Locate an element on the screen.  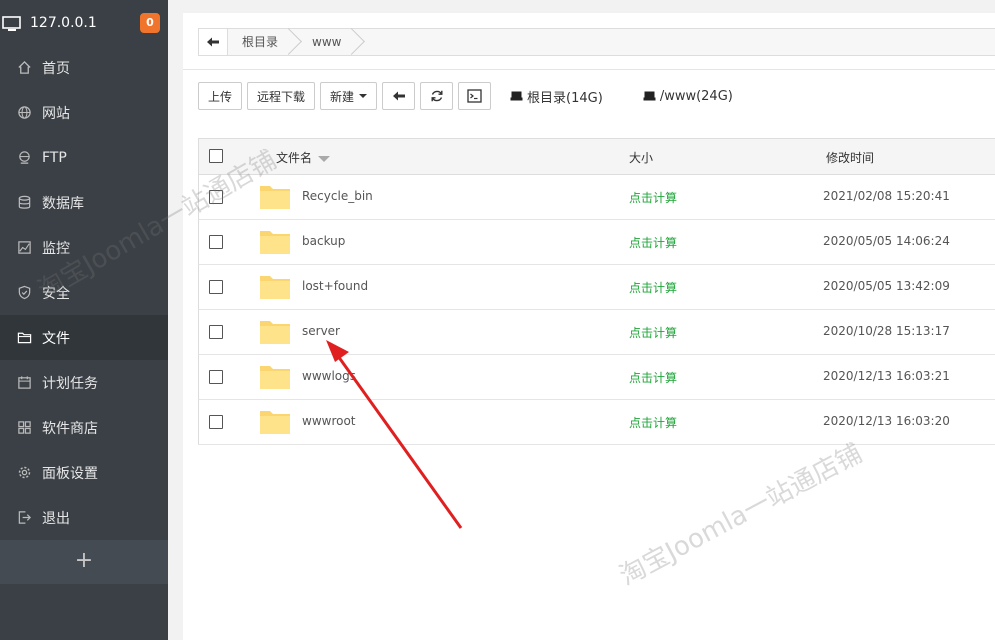
file-modified-time: 2020/12/13 16:03:21 is located at coordinates (886, 376).